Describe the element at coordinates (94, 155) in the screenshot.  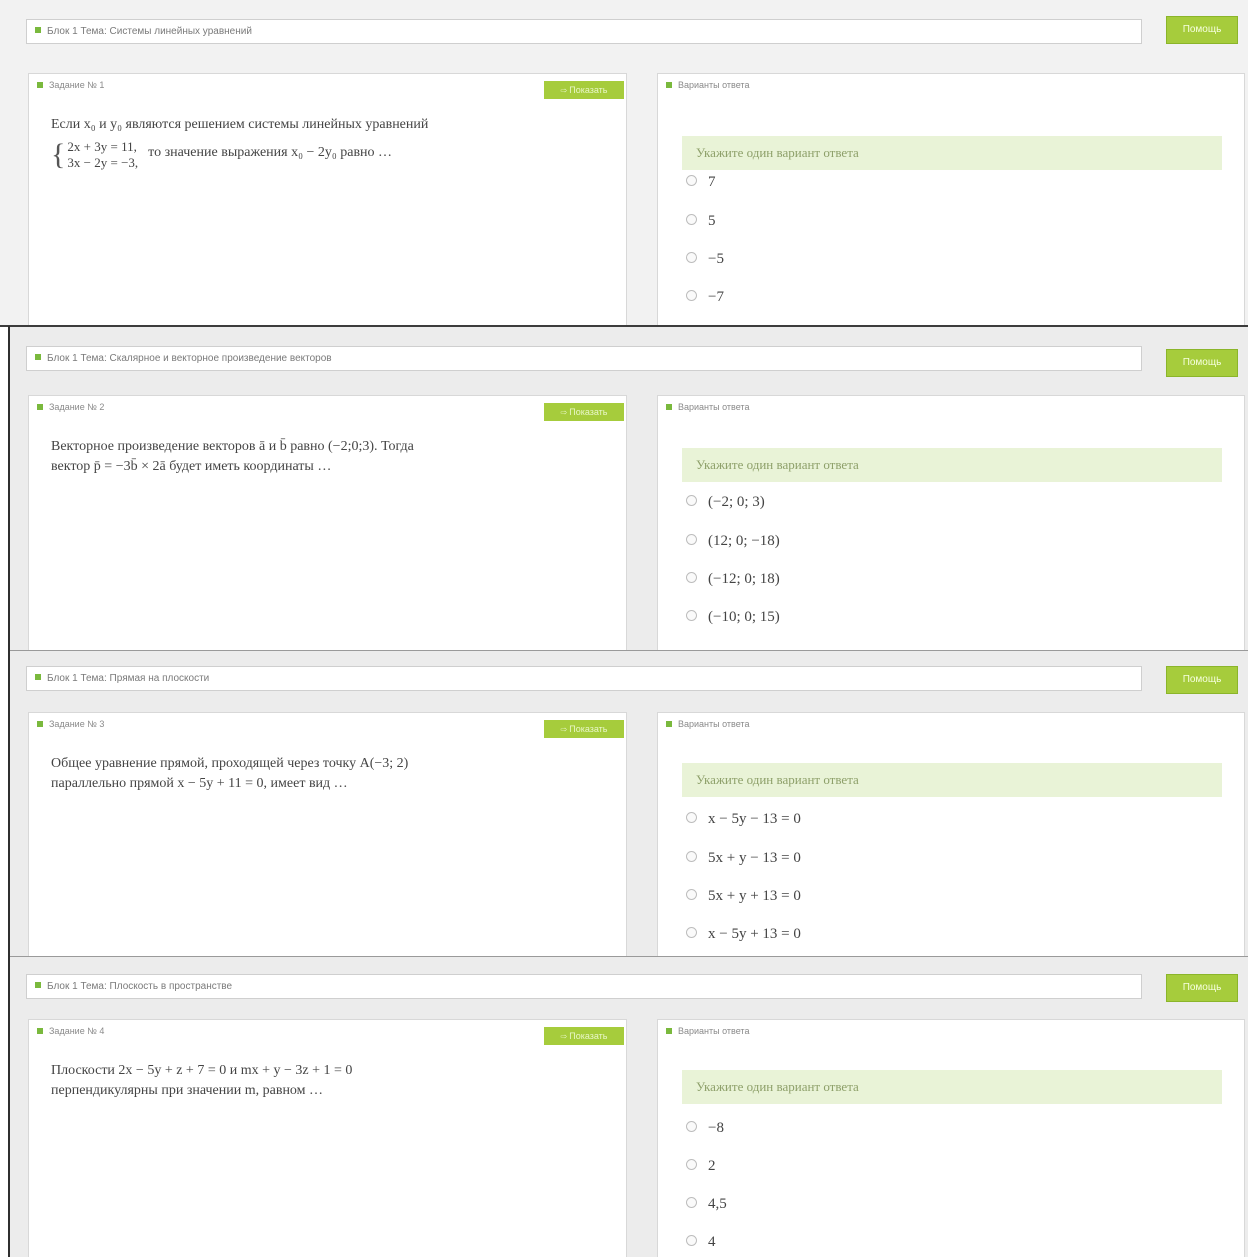
I see `equation-system: {2x + 3y = 11, 3x − 2y = −3,` at that location.